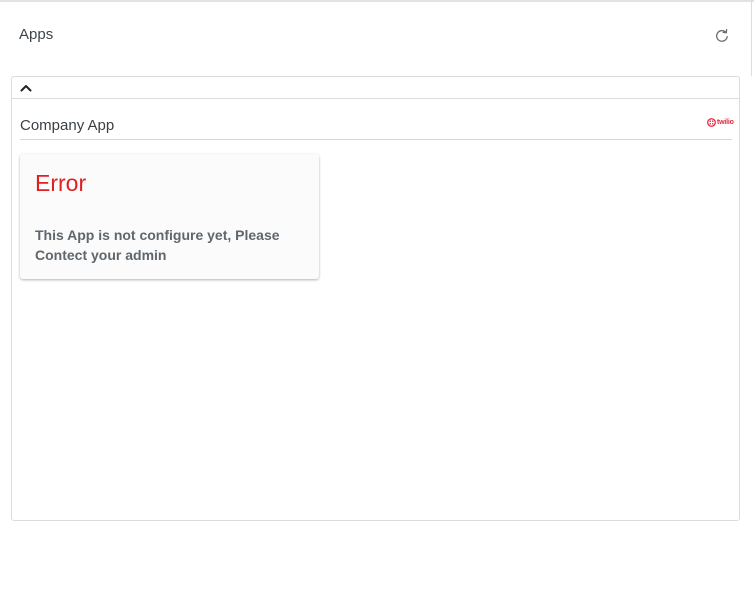 This screenshot has width=754, height=616. I want to click on refresh-button, so click(722, 36).